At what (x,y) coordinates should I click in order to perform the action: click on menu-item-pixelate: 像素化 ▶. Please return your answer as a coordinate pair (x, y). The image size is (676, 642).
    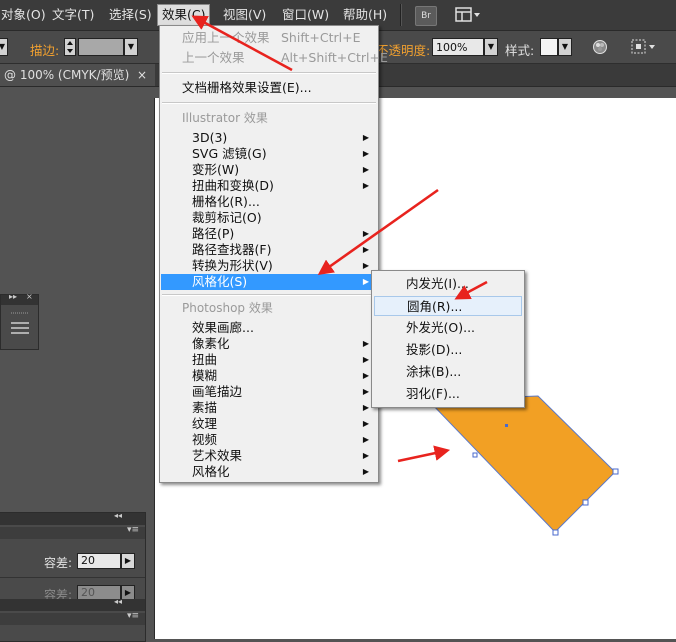
    Looking at the image, I should click on (269, 344).